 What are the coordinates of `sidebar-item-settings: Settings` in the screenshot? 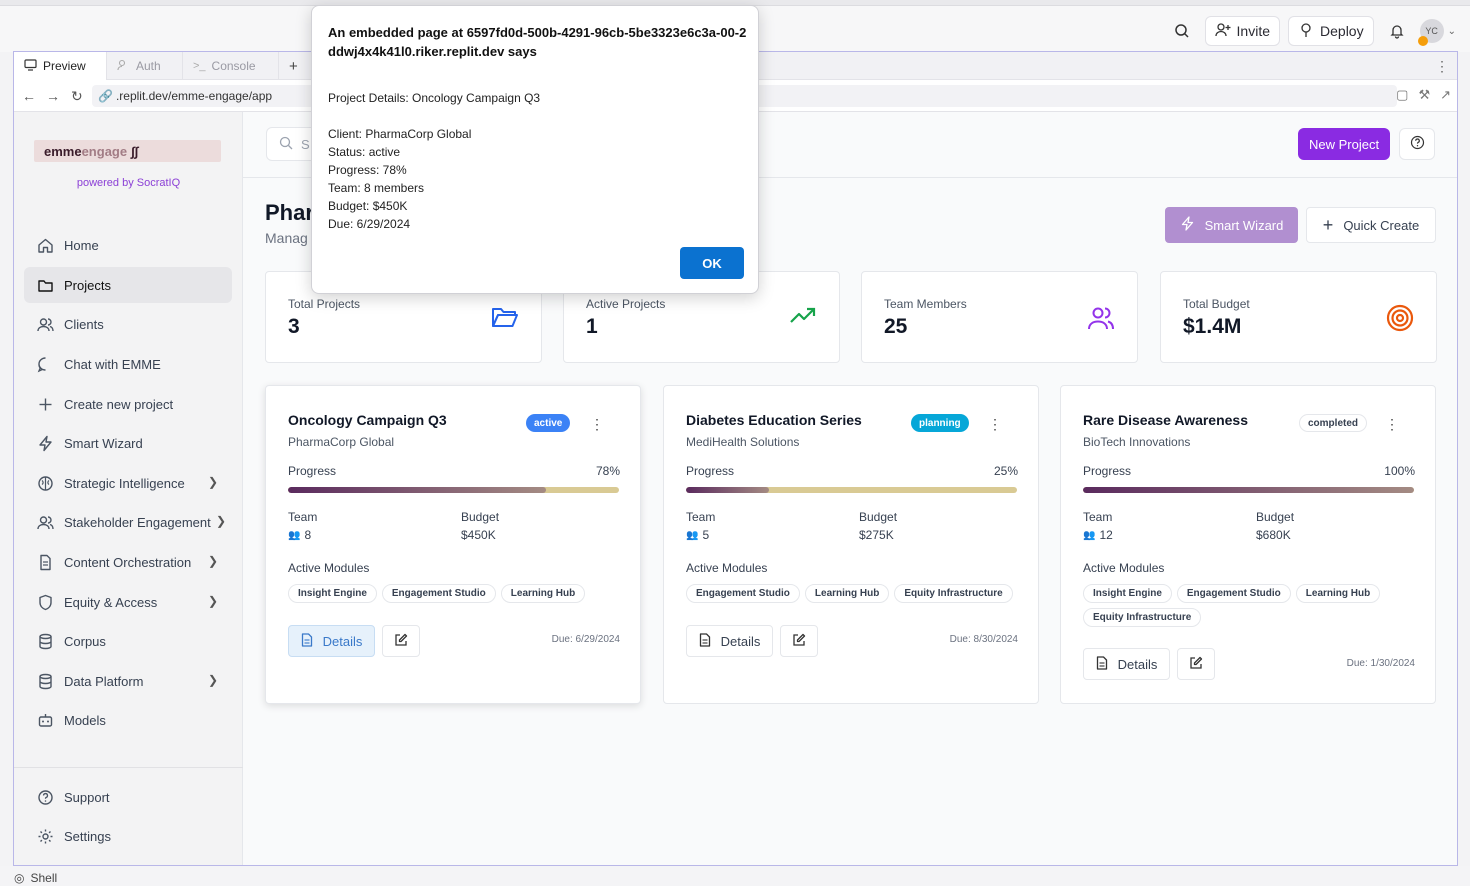 It's located at (128, 836).